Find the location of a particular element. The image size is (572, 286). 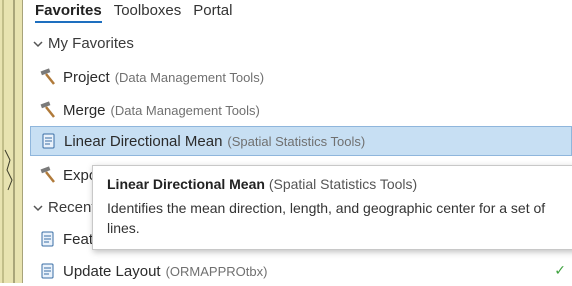

group-label: My Favorites is located at coordinates (91, 43).